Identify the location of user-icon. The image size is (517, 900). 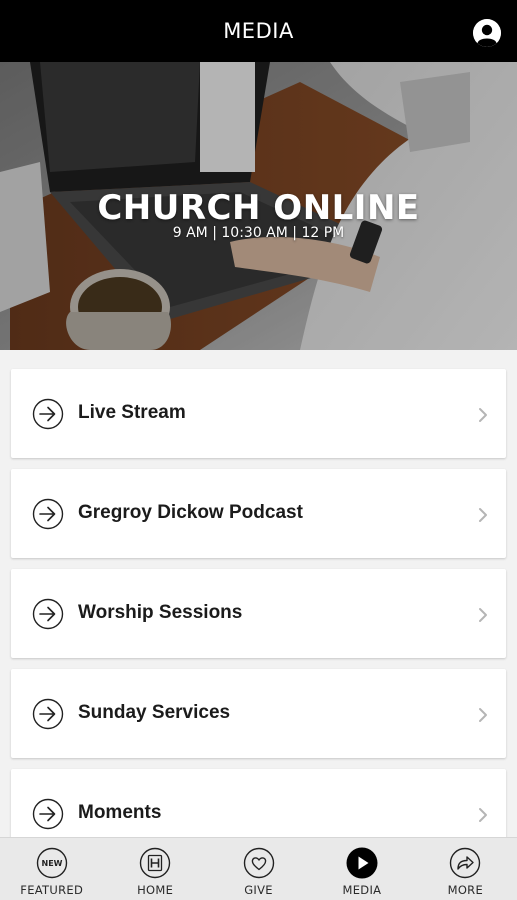
(487, 33).